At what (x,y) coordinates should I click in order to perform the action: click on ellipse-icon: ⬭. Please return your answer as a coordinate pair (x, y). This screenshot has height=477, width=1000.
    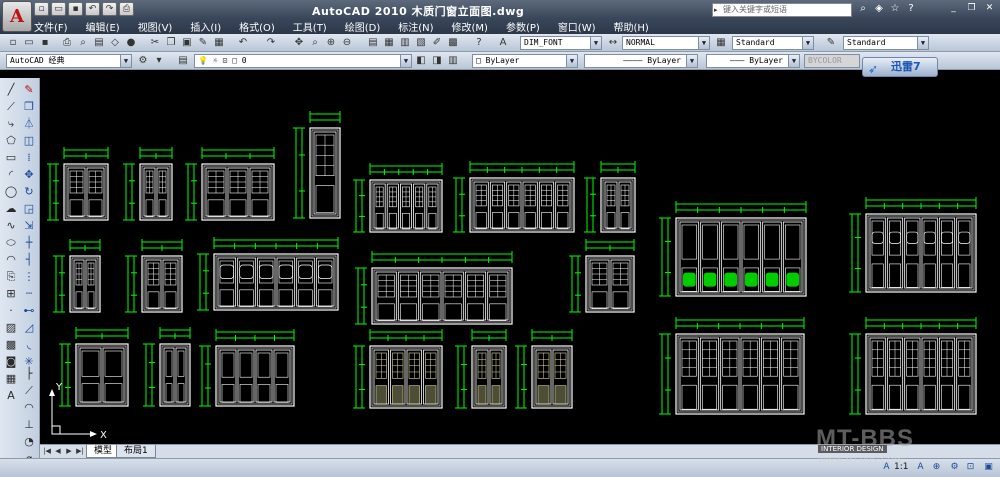
    Looking at the image, I should click on (11, 242).